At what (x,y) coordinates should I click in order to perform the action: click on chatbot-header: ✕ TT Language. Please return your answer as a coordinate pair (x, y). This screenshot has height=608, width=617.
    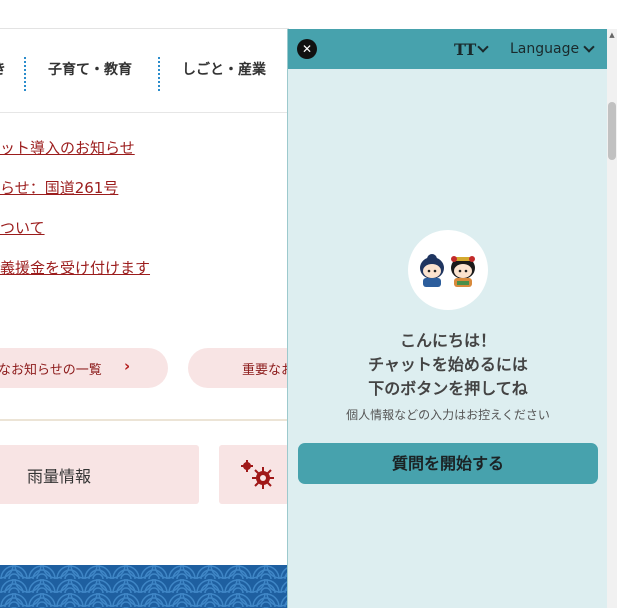
    Looking at the image, I should click on (448, 49).